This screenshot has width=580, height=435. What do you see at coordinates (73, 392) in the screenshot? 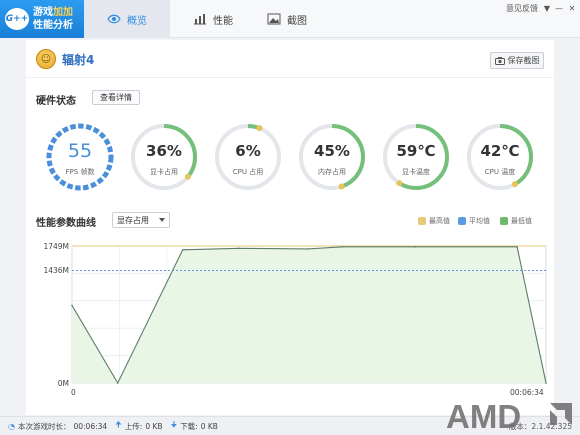
I see `x-tick-start: 0` at bounding box center [73, 392].